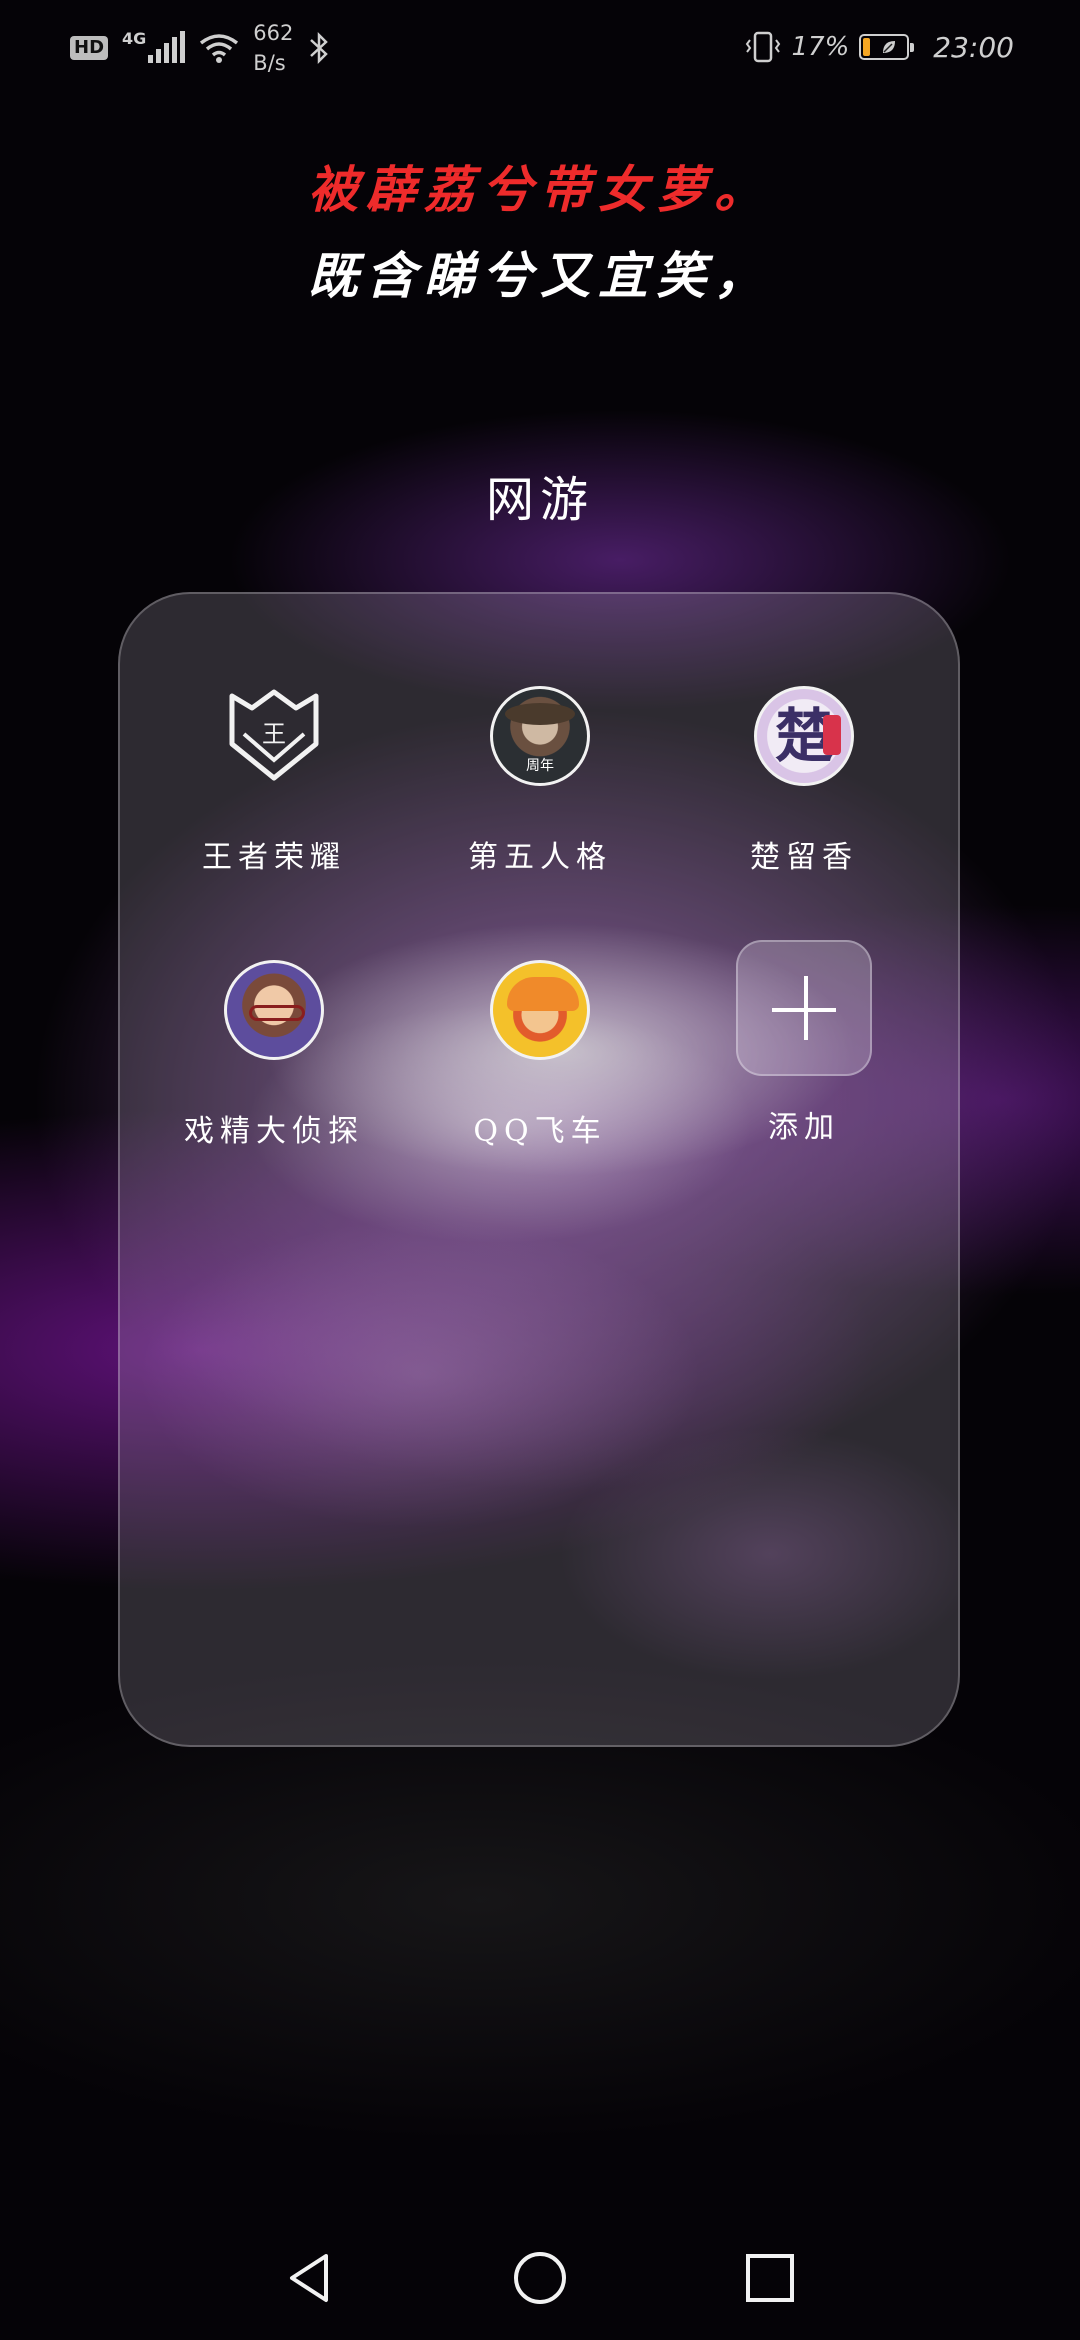  I want to click on network-speed: 662 B/s, so click(273, 48).